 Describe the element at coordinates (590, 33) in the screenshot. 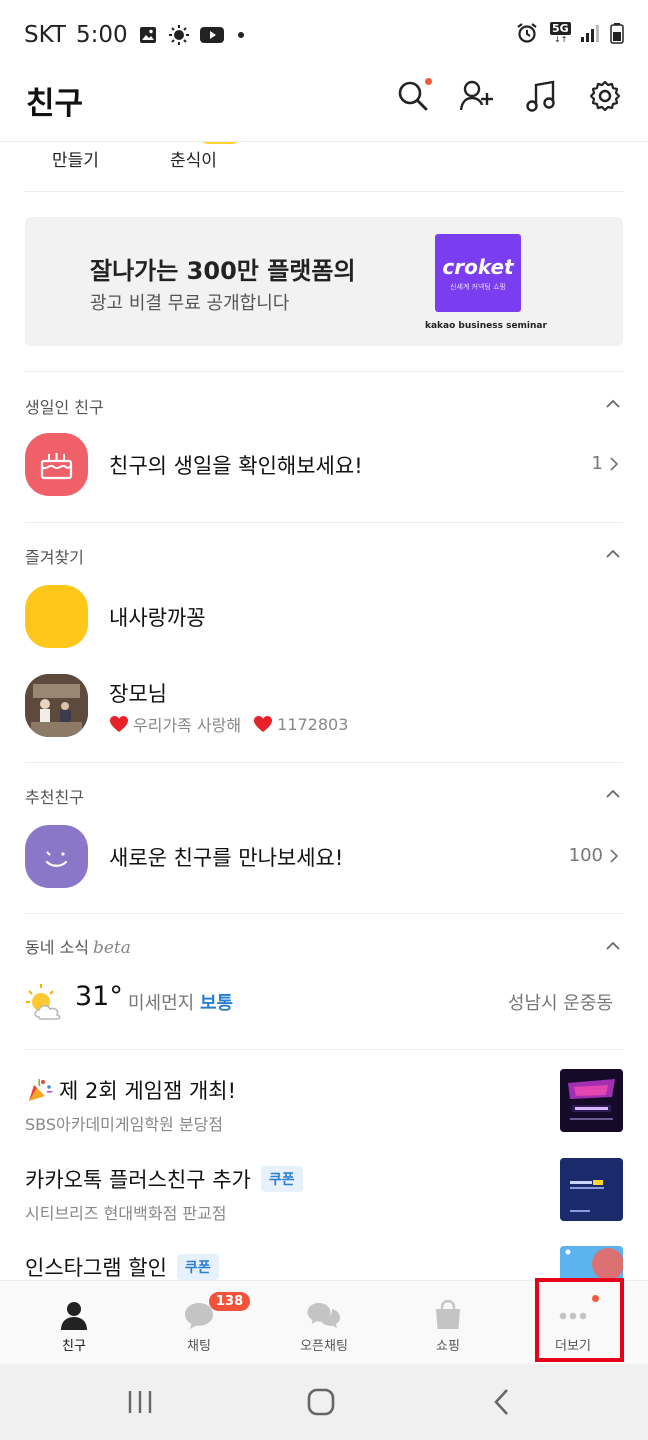

I see `signal-icon` at that location.